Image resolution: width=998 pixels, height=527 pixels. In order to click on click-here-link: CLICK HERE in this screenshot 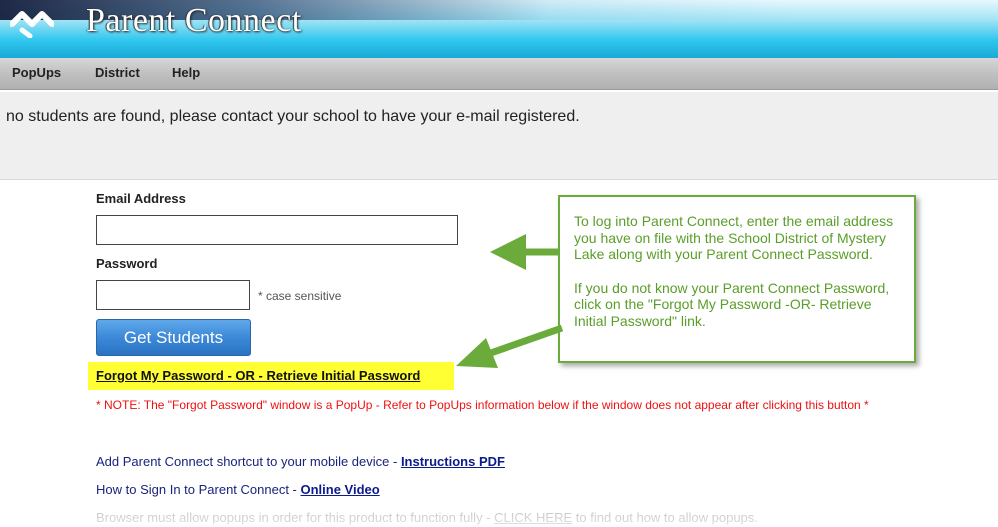, I will do `click(533, 517)`.